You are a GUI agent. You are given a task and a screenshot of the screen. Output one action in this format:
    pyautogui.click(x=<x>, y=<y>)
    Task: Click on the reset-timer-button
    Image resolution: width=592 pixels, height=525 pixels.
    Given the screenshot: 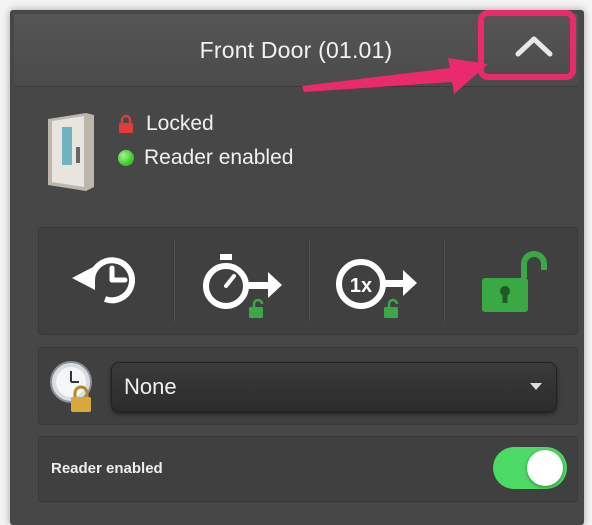 What is the action you would take?
    pyautogui.click(x=106, y=281)
    